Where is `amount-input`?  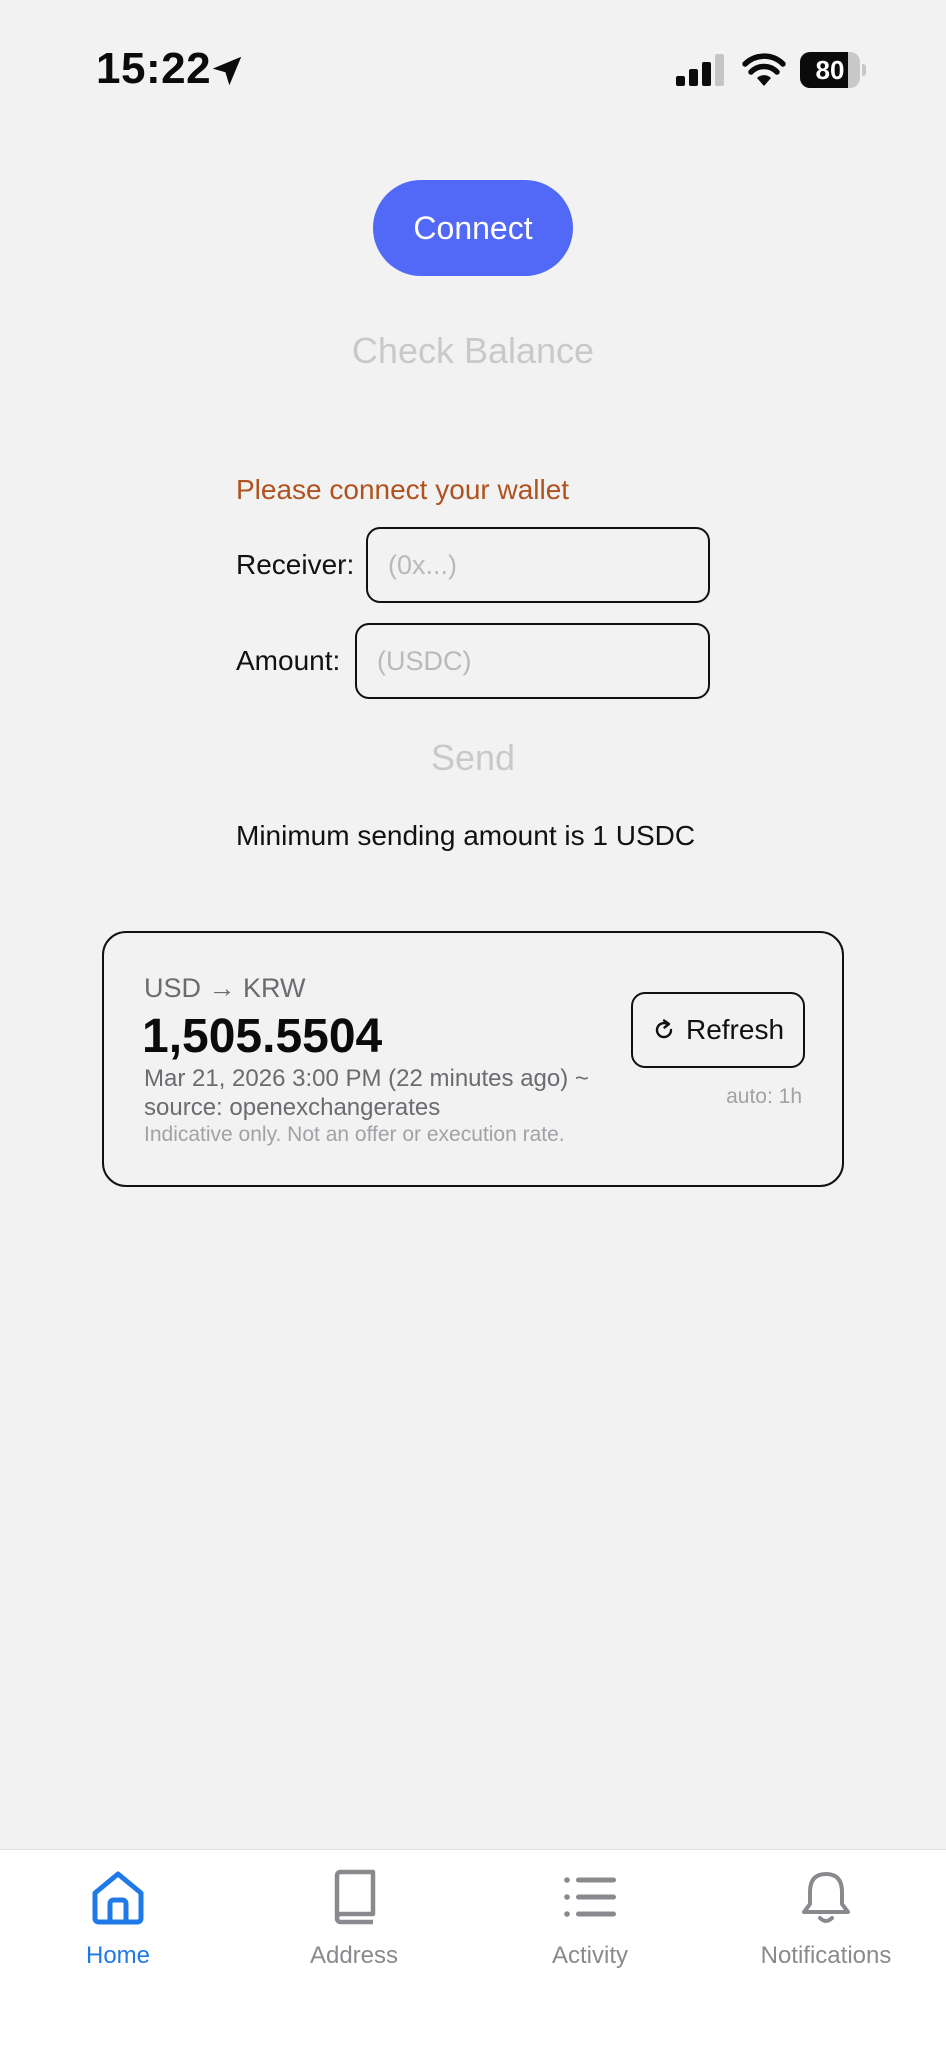 amount-input is located at coordinates (532, 661).